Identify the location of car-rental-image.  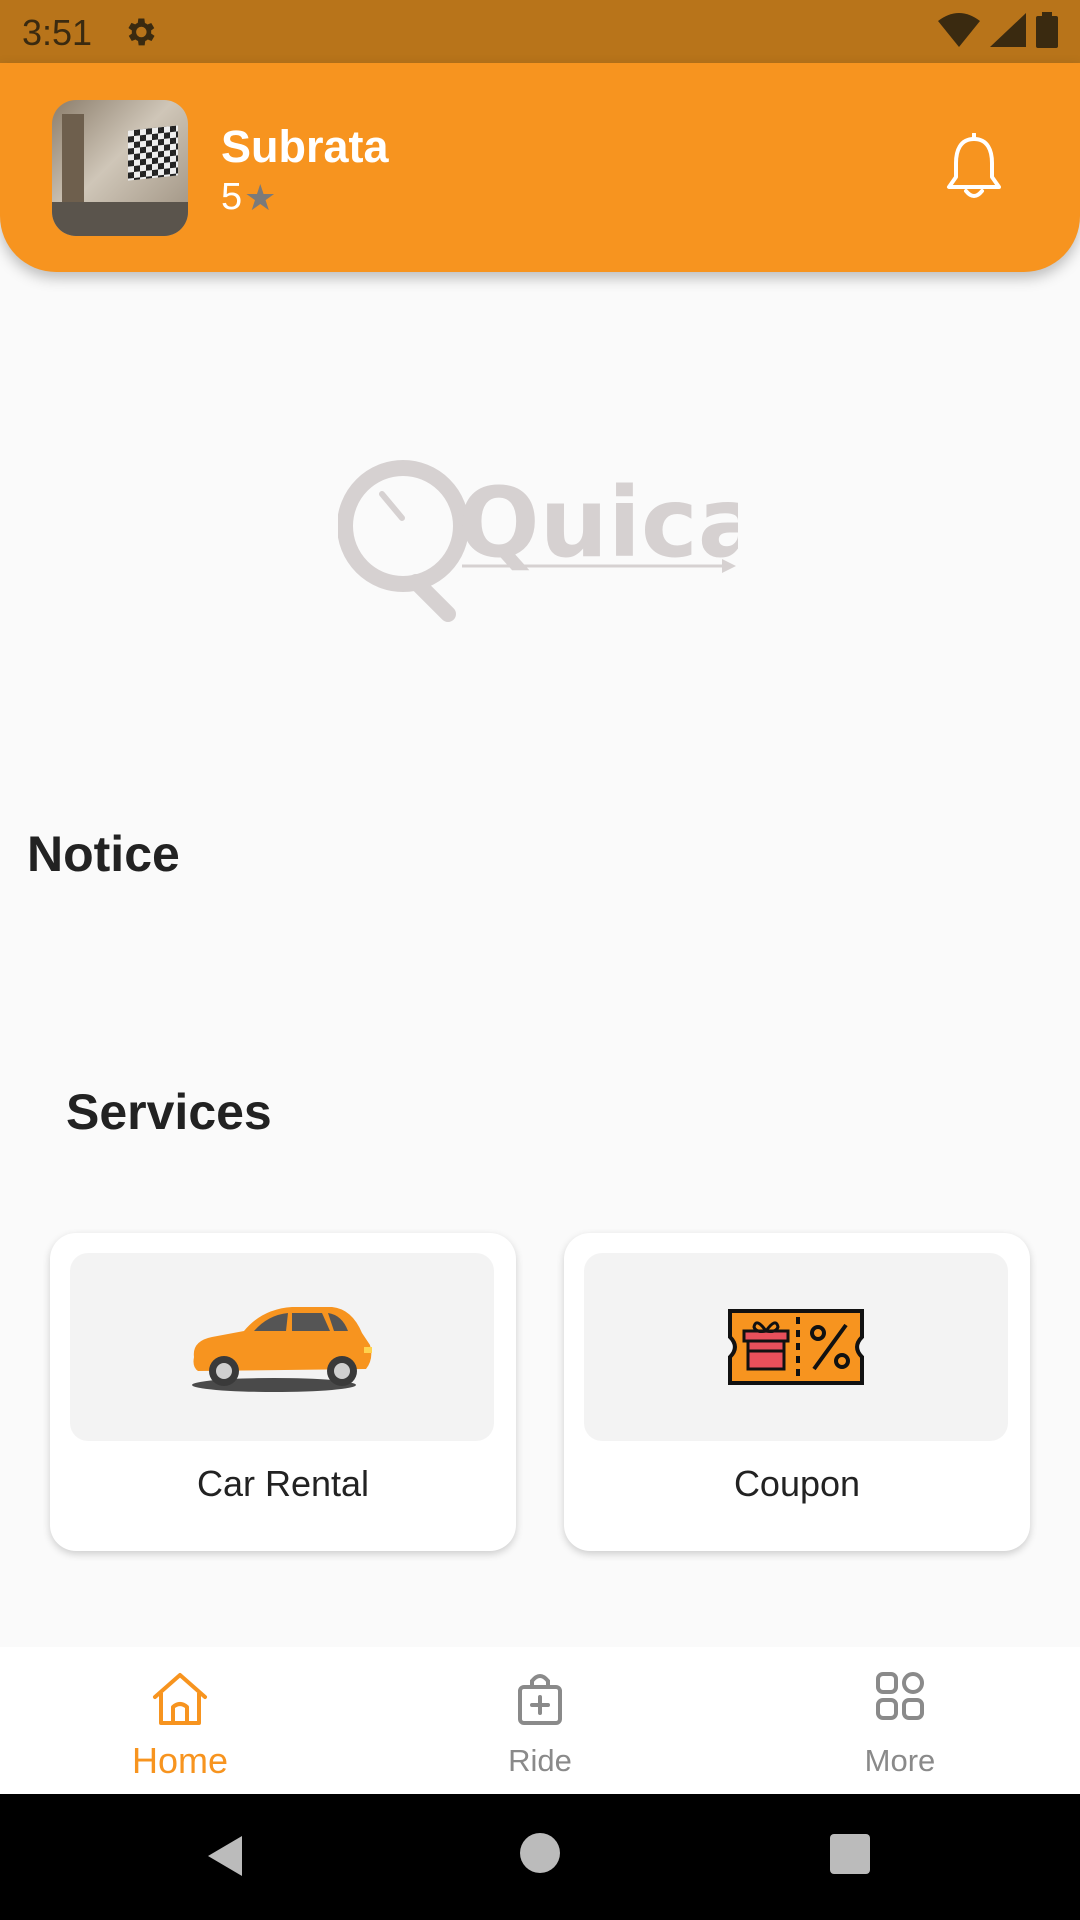
(282, 1347).